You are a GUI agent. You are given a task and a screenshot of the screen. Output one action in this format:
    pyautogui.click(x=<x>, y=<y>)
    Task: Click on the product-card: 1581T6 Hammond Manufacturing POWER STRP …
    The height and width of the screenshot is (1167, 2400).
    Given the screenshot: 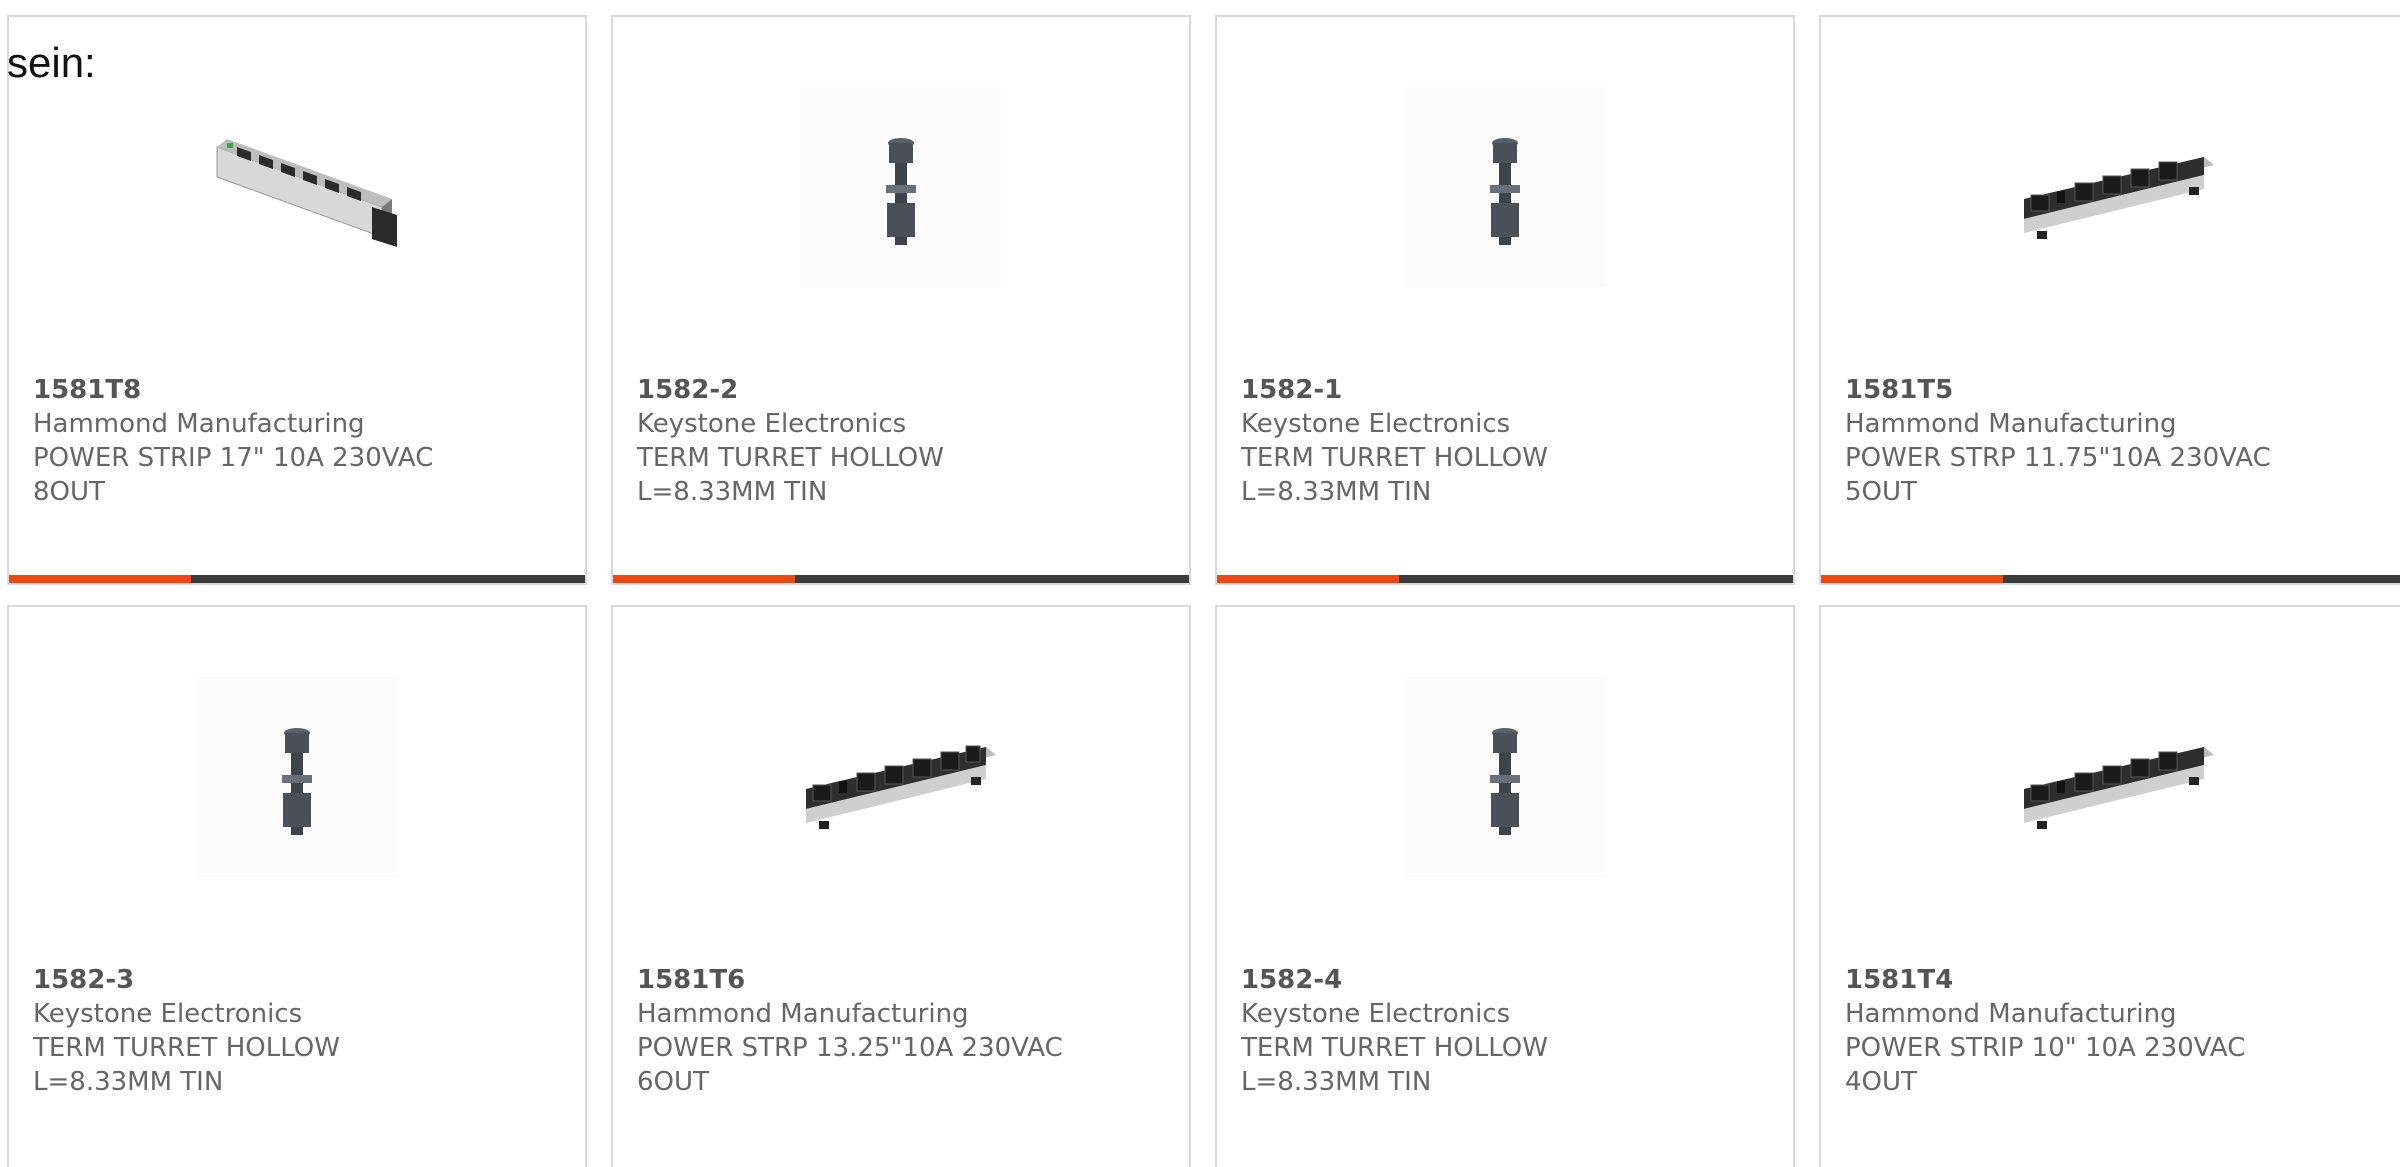 What is the action you would take?
    pyautogui.click(x=901, y=886)
    